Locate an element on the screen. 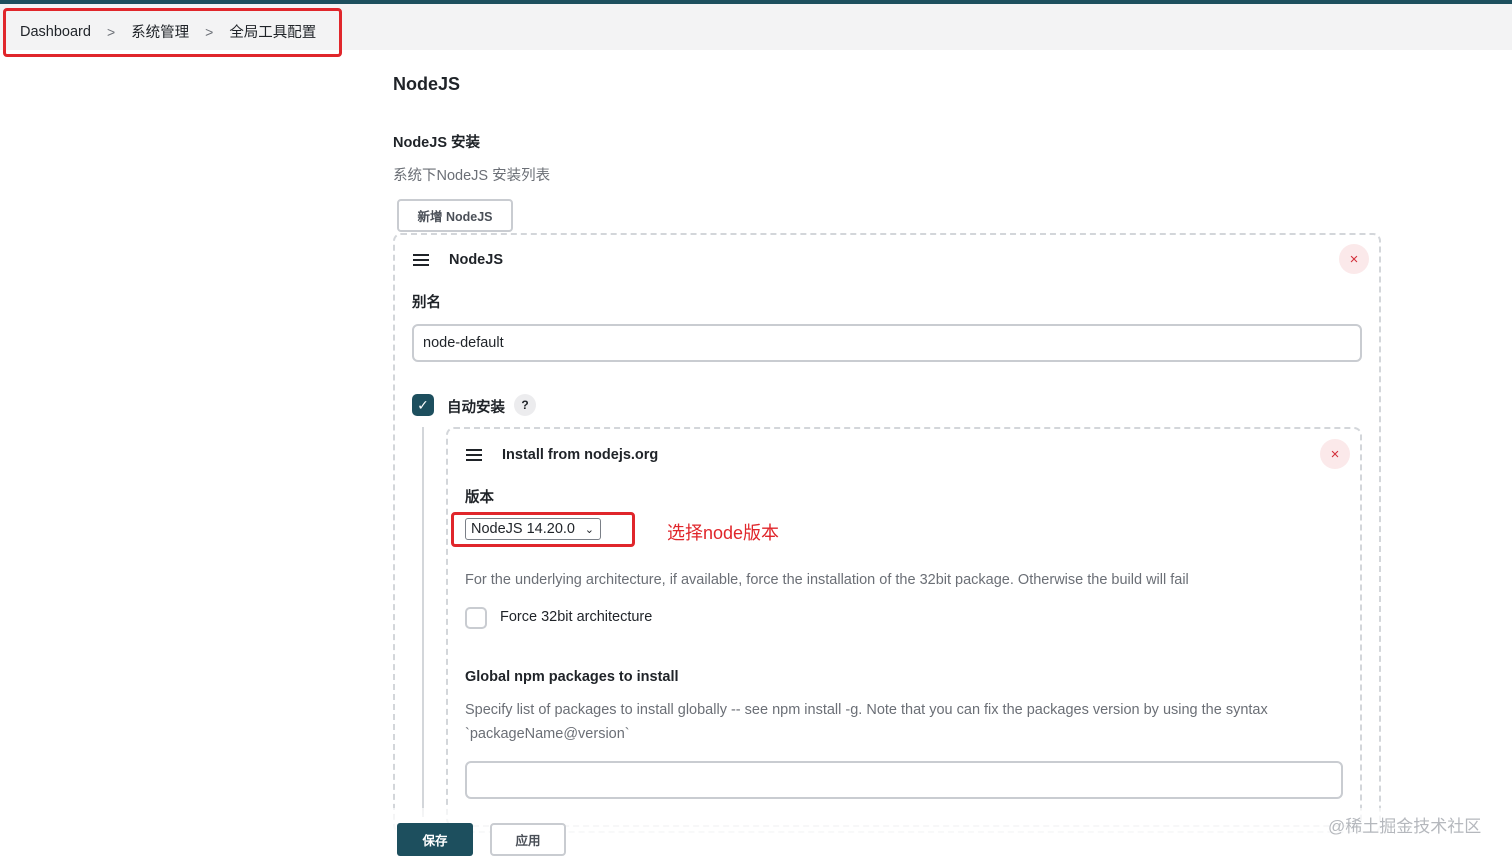  npm-help-line2: `packageName@version` is located at coordinates (547, 734).